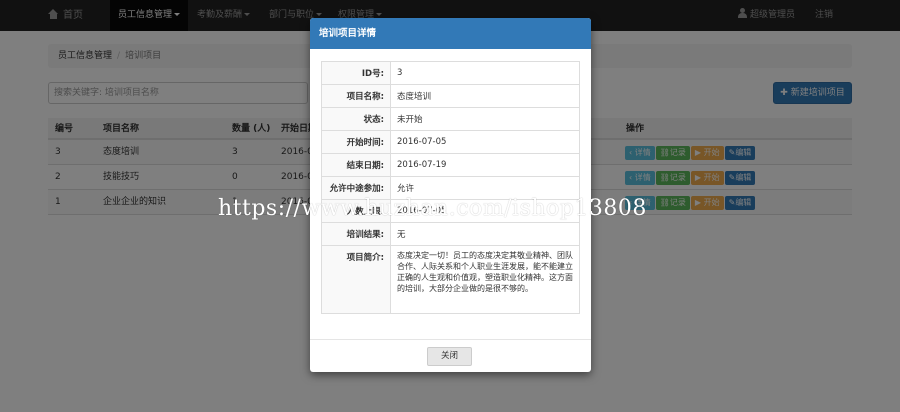 The image size is (900, 412). I want to click on close-button: 关闭, so click(449, 356).